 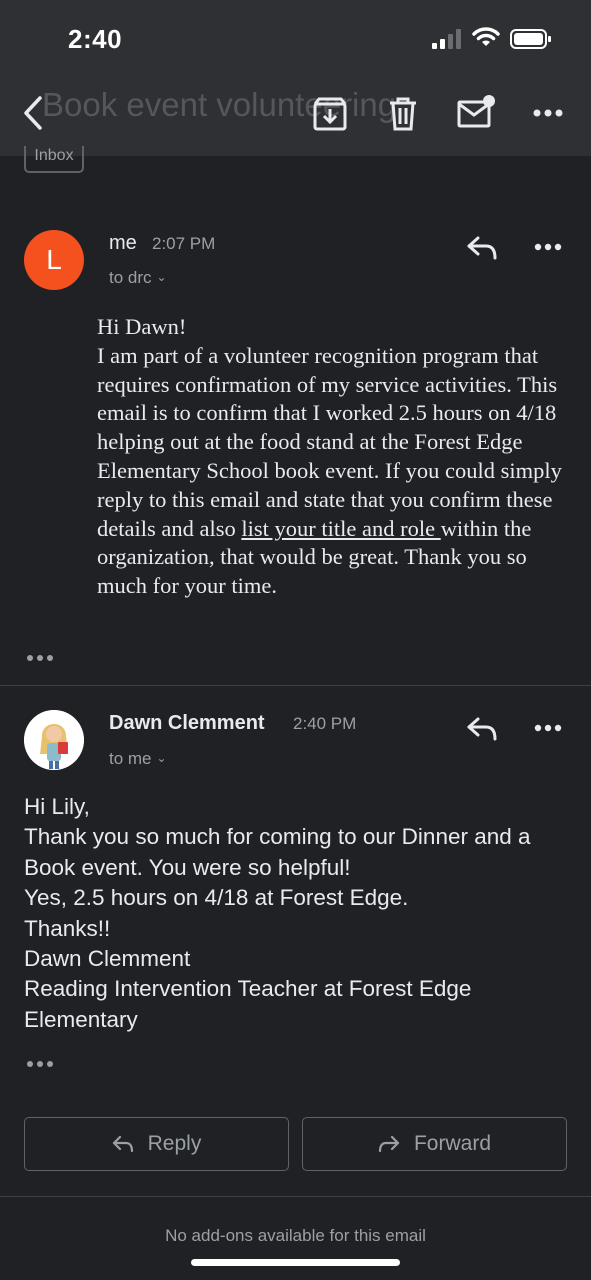 I want to click on archive-icon, so click(x=330, y=114).